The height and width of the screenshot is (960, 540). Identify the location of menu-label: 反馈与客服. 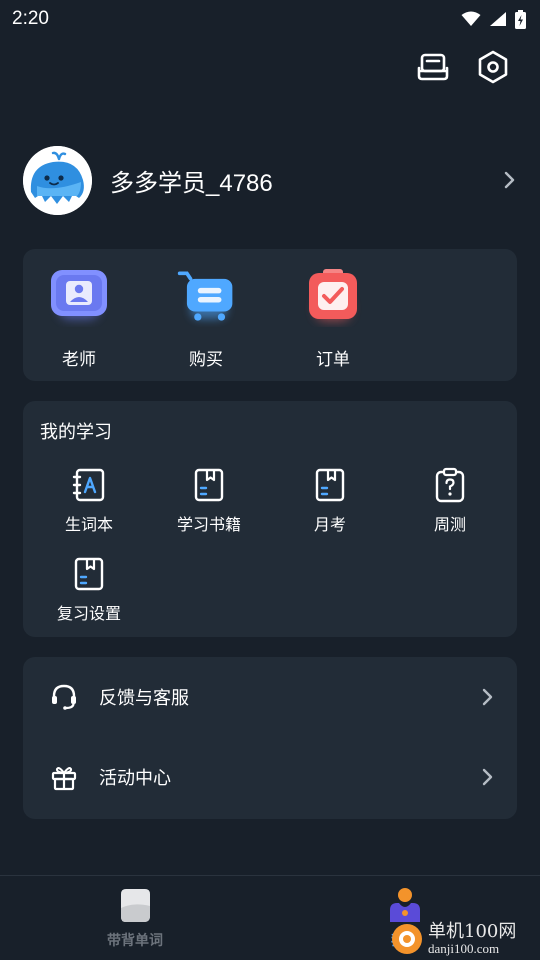
(144, 698).